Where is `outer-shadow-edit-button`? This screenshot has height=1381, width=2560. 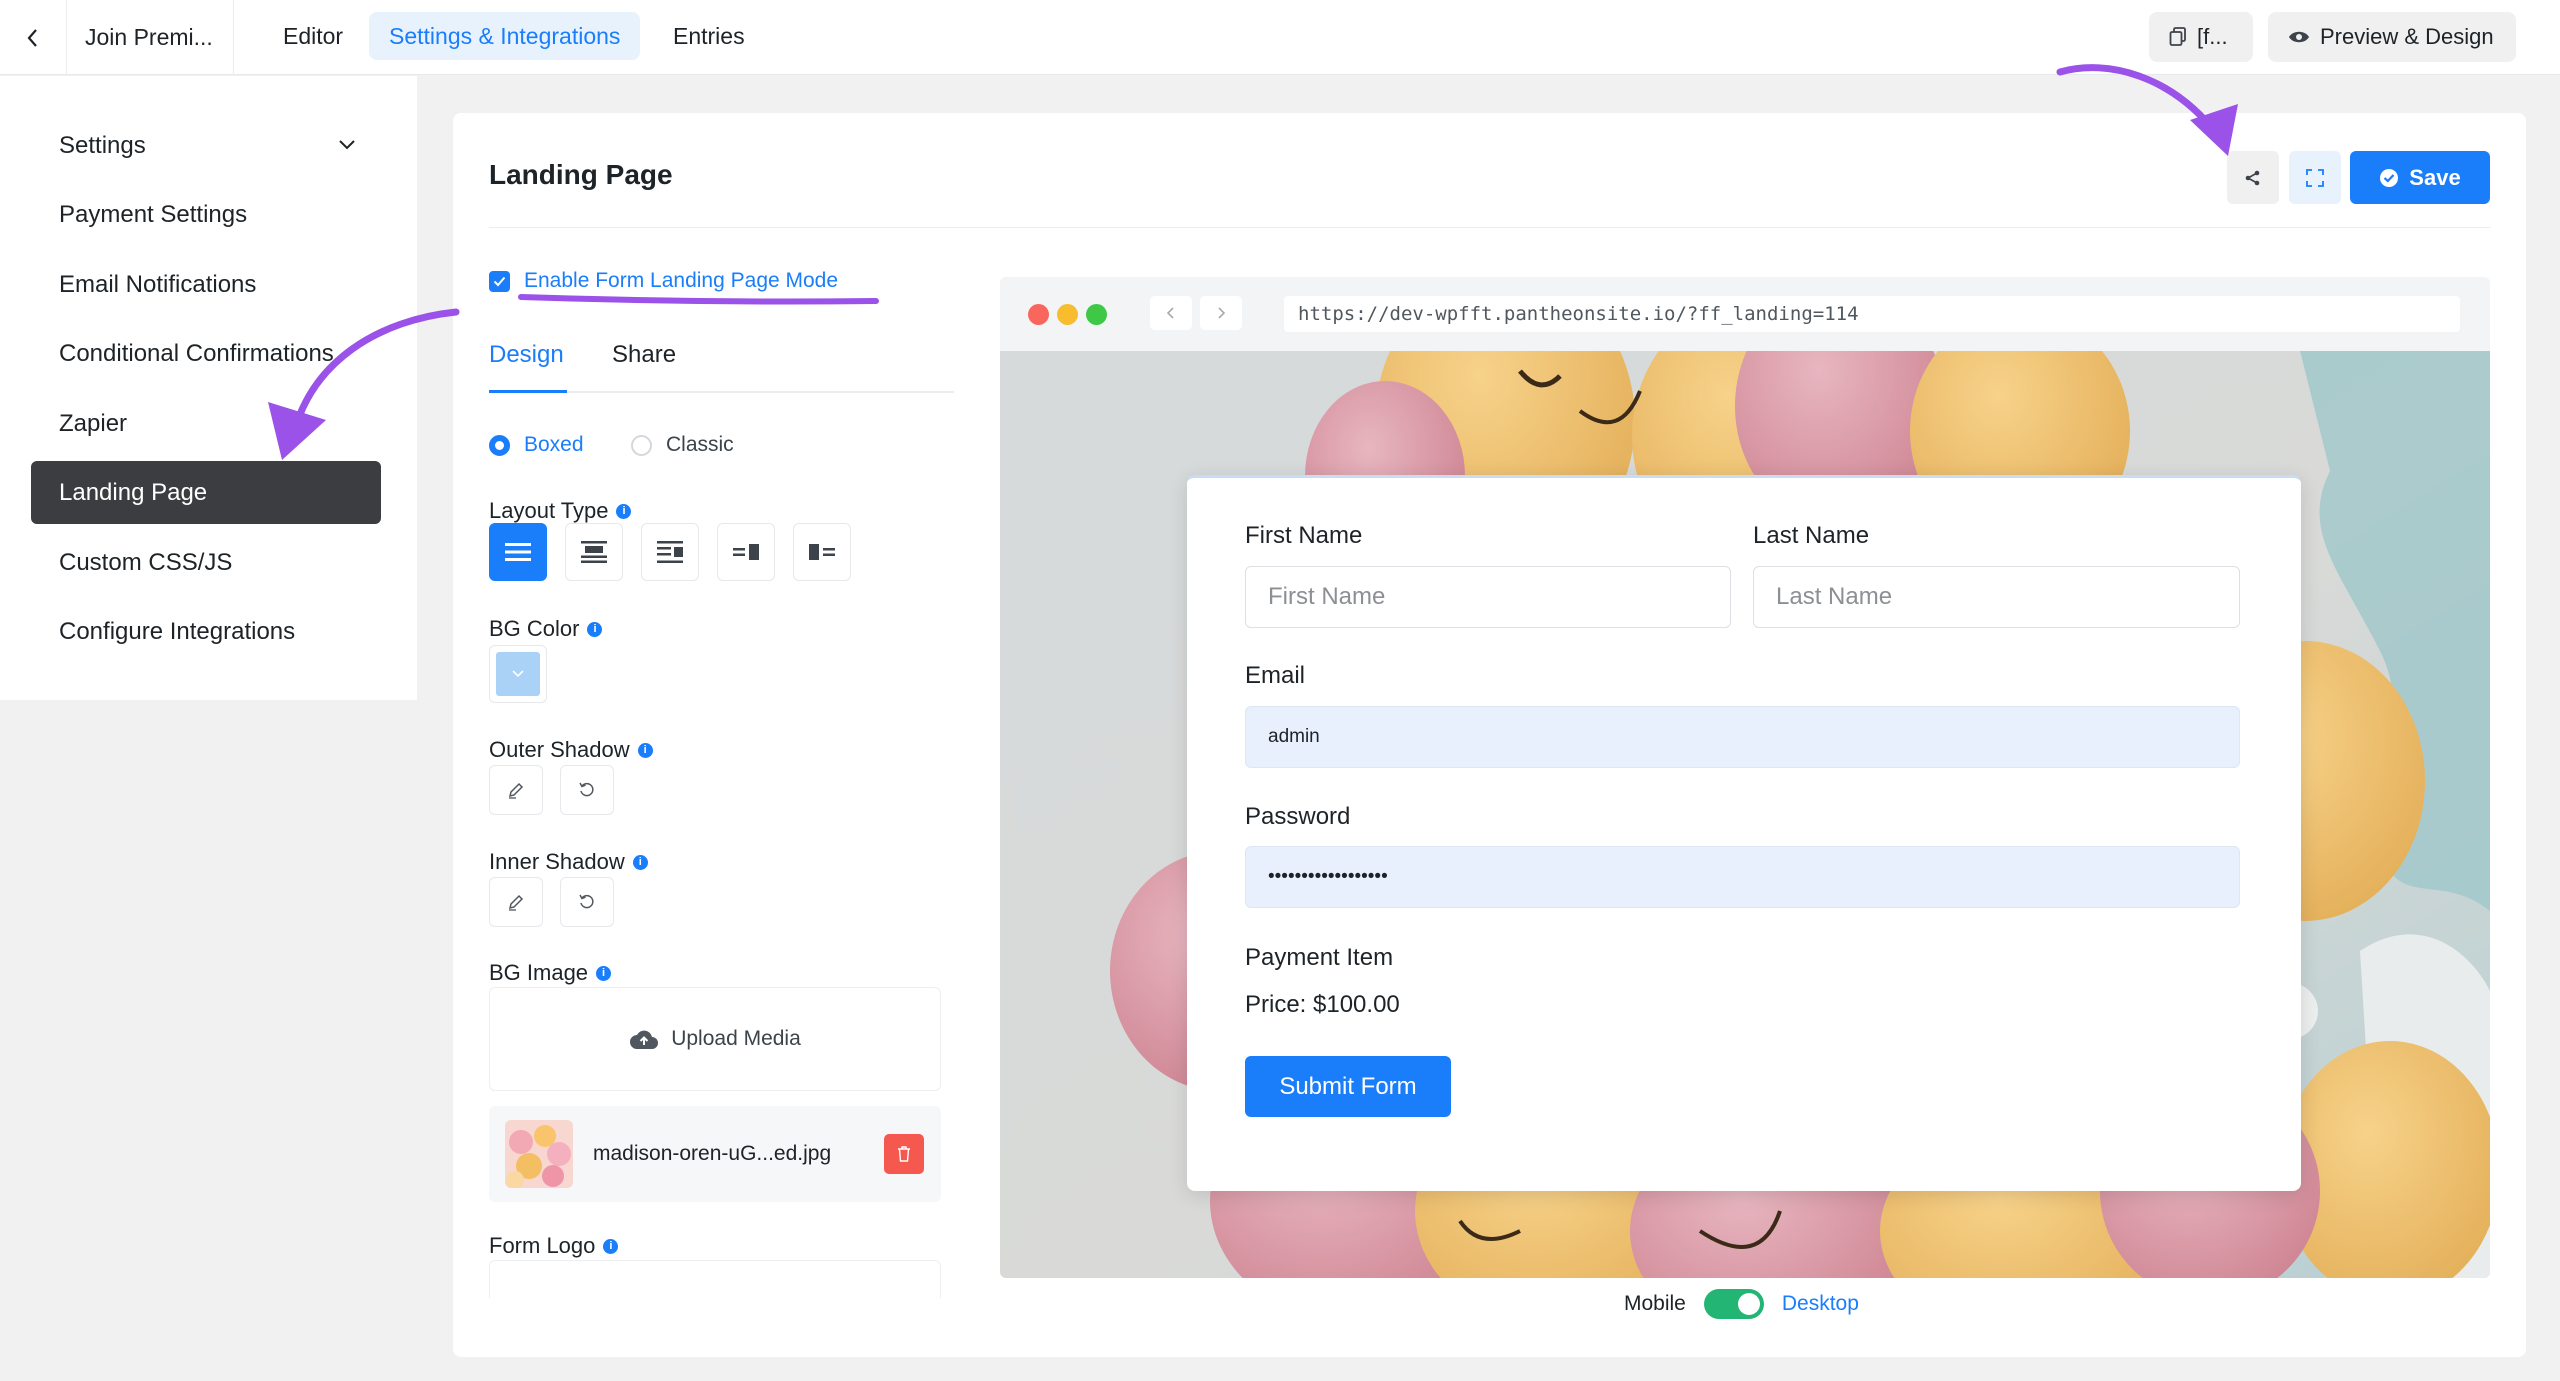
outer-shadow-edit-button is located at coordinates (516, 790).